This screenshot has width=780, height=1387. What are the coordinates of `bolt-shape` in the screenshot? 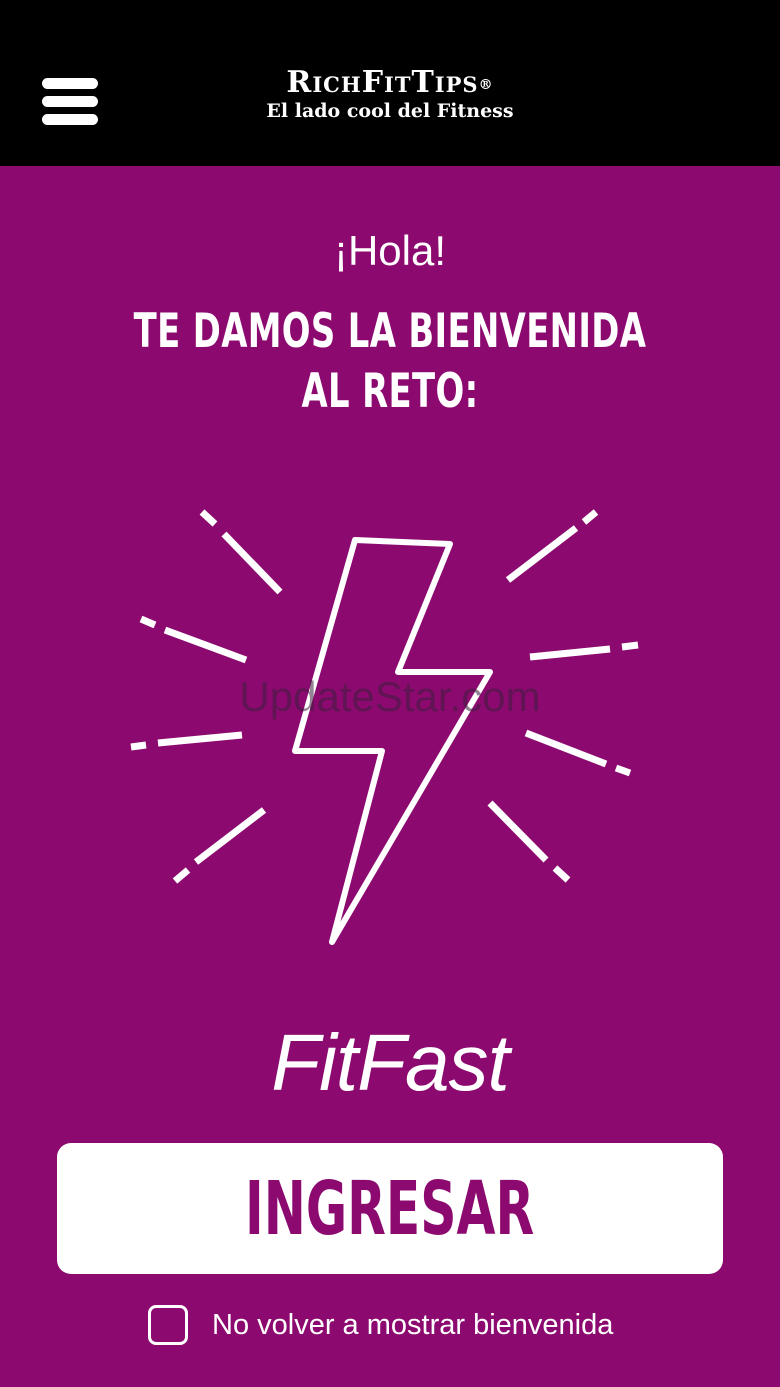 It's located at (392, 741).